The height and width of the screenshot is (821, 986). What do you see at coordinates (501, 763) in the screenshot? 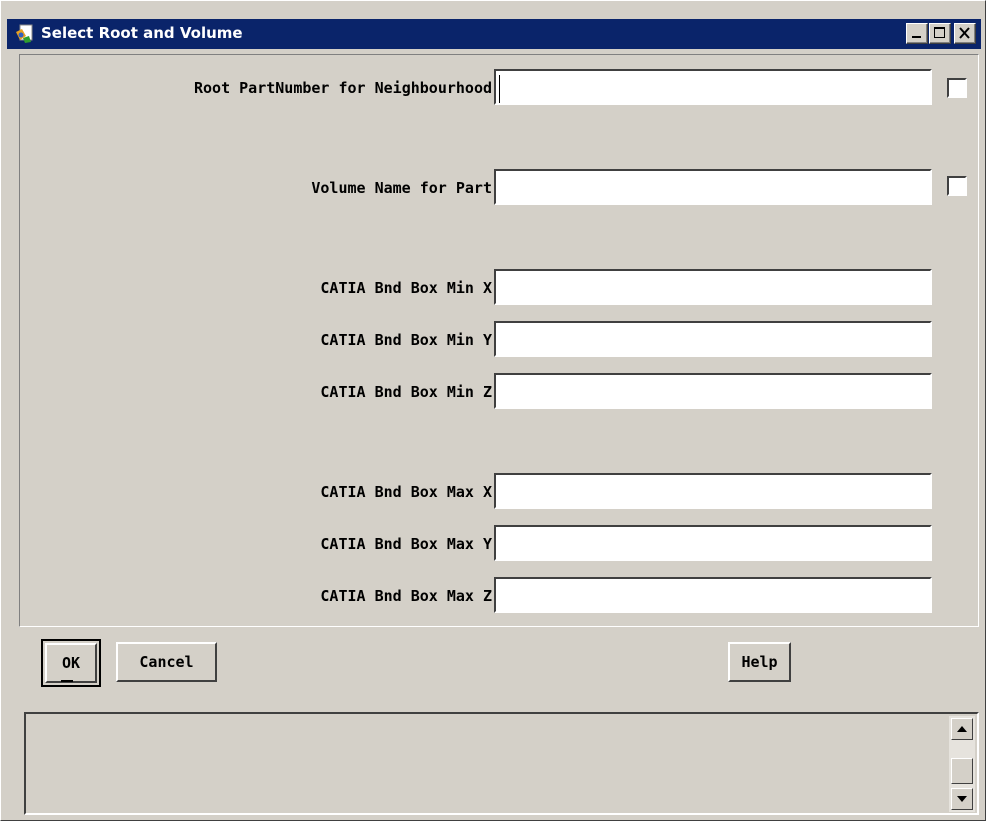
I see `message-area` at bounding box center [501, 763].